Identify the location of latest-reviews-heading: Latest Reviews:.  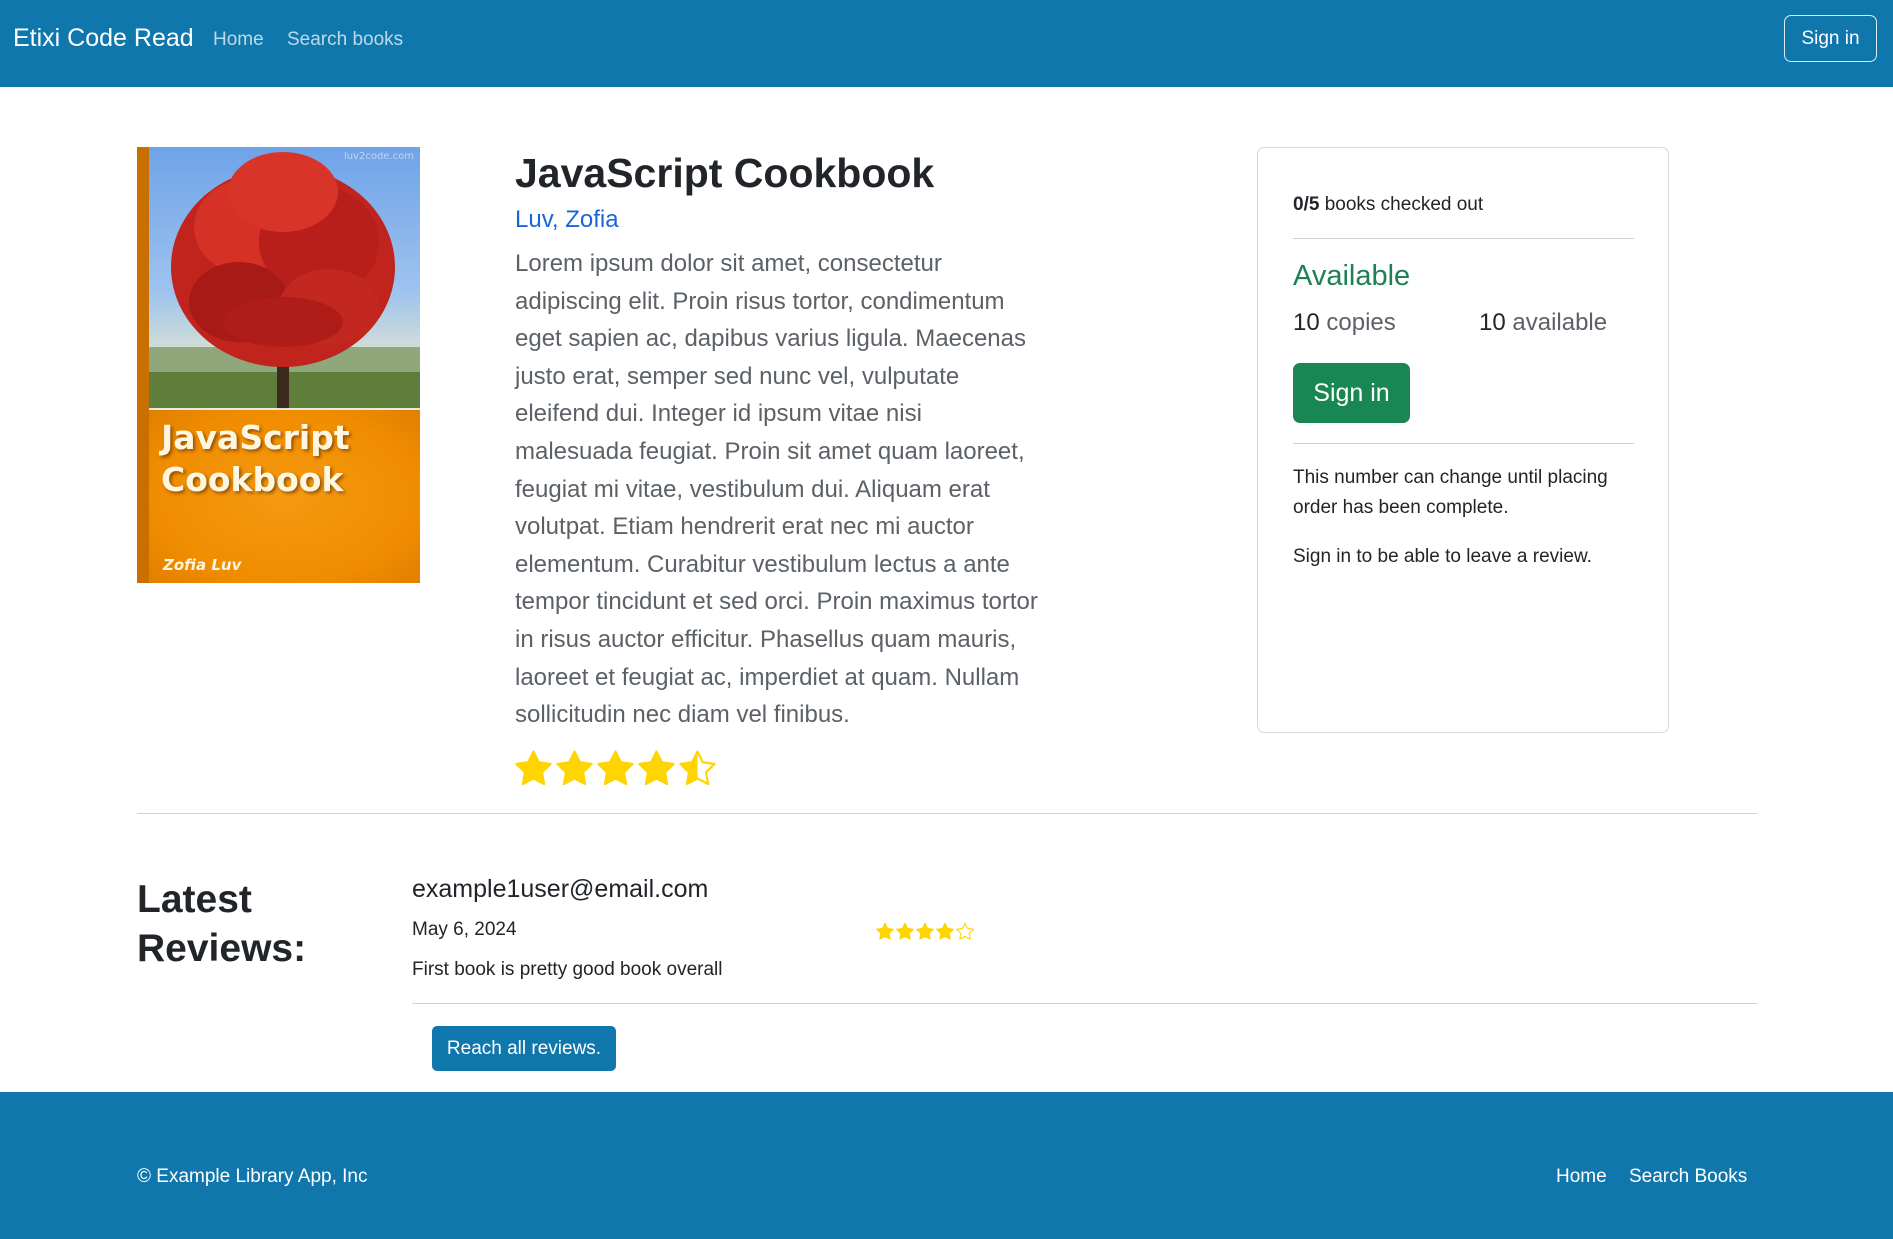
(222, 924).